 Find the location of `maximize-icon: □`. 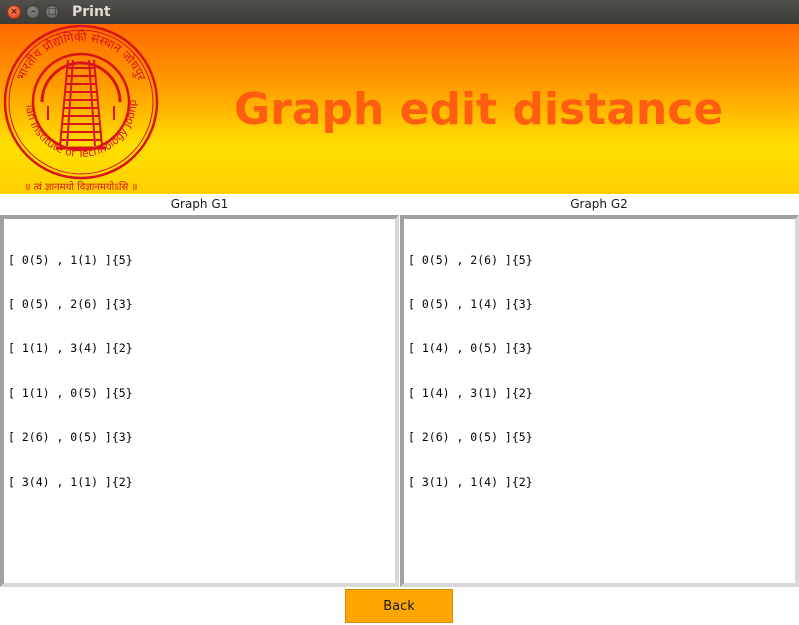

maximize-icon: □ is located at coordinates (52, 11).